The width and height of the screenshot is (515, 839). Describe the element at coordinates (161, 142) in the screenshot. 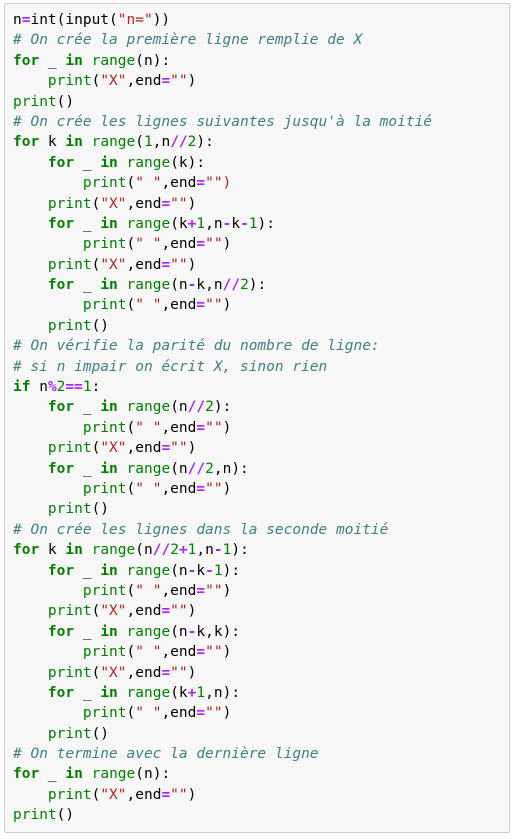

I see `code-text: ,n` at that location.